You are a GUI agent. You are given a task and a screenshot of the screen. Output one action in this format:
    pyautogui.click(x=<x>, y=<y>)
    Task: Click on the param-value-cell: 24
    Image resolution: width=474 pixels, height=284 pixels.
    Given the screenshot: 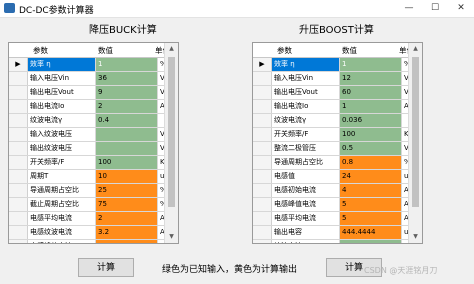 What is the action you would take?
    pyautogui.click(x=371, y=176)
    